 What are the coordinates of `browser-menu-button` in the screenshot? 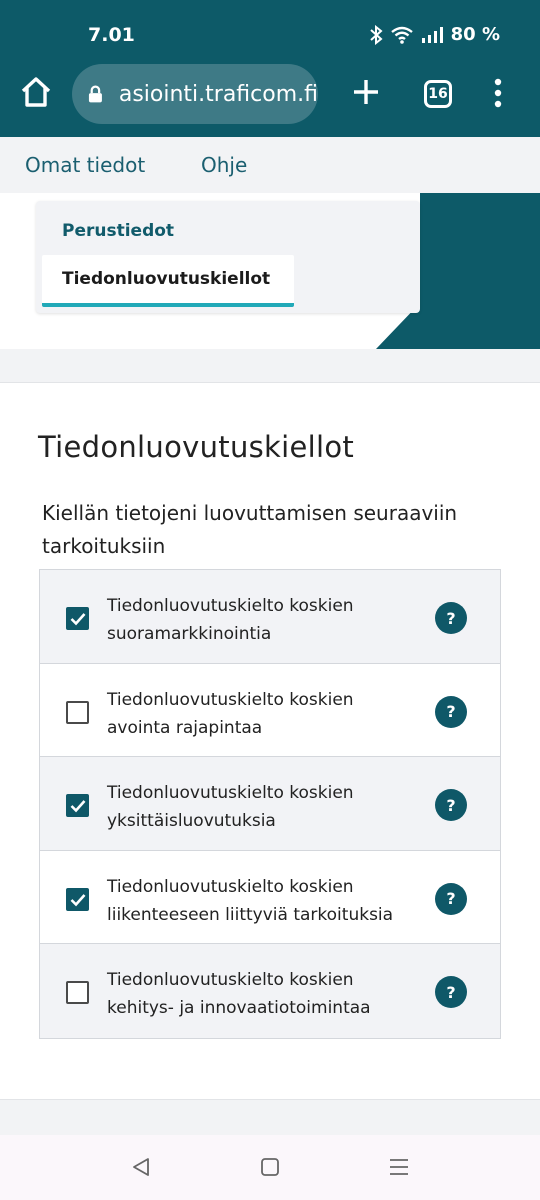 It's located at (498, 93).